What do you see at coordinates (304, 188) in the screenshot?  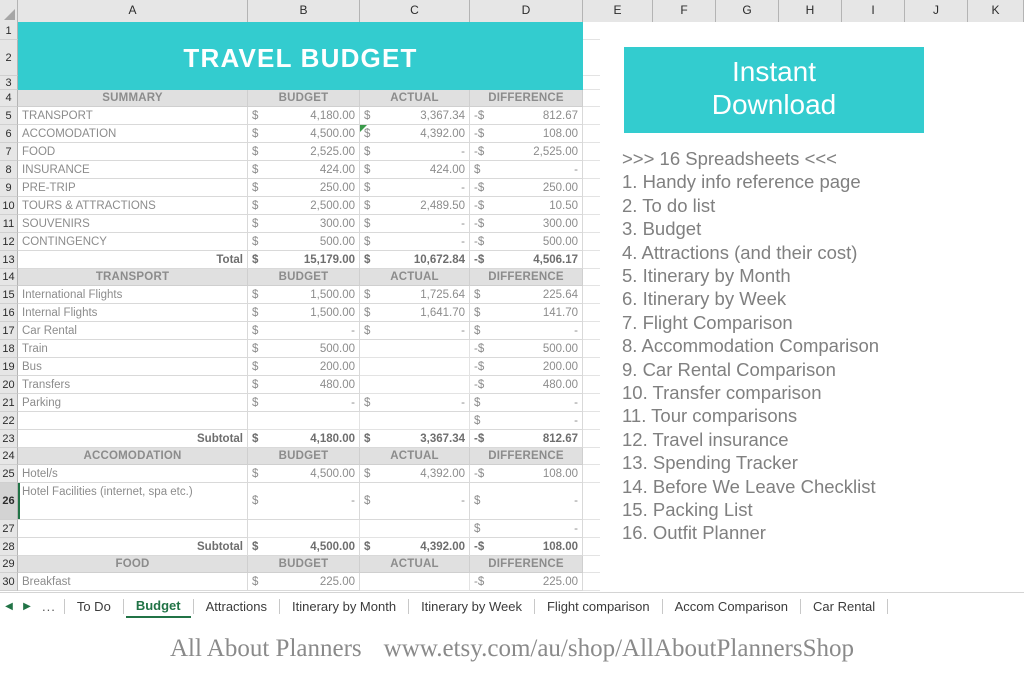 I see `cell-amount: $250.00` at bounding box center [304, 188].